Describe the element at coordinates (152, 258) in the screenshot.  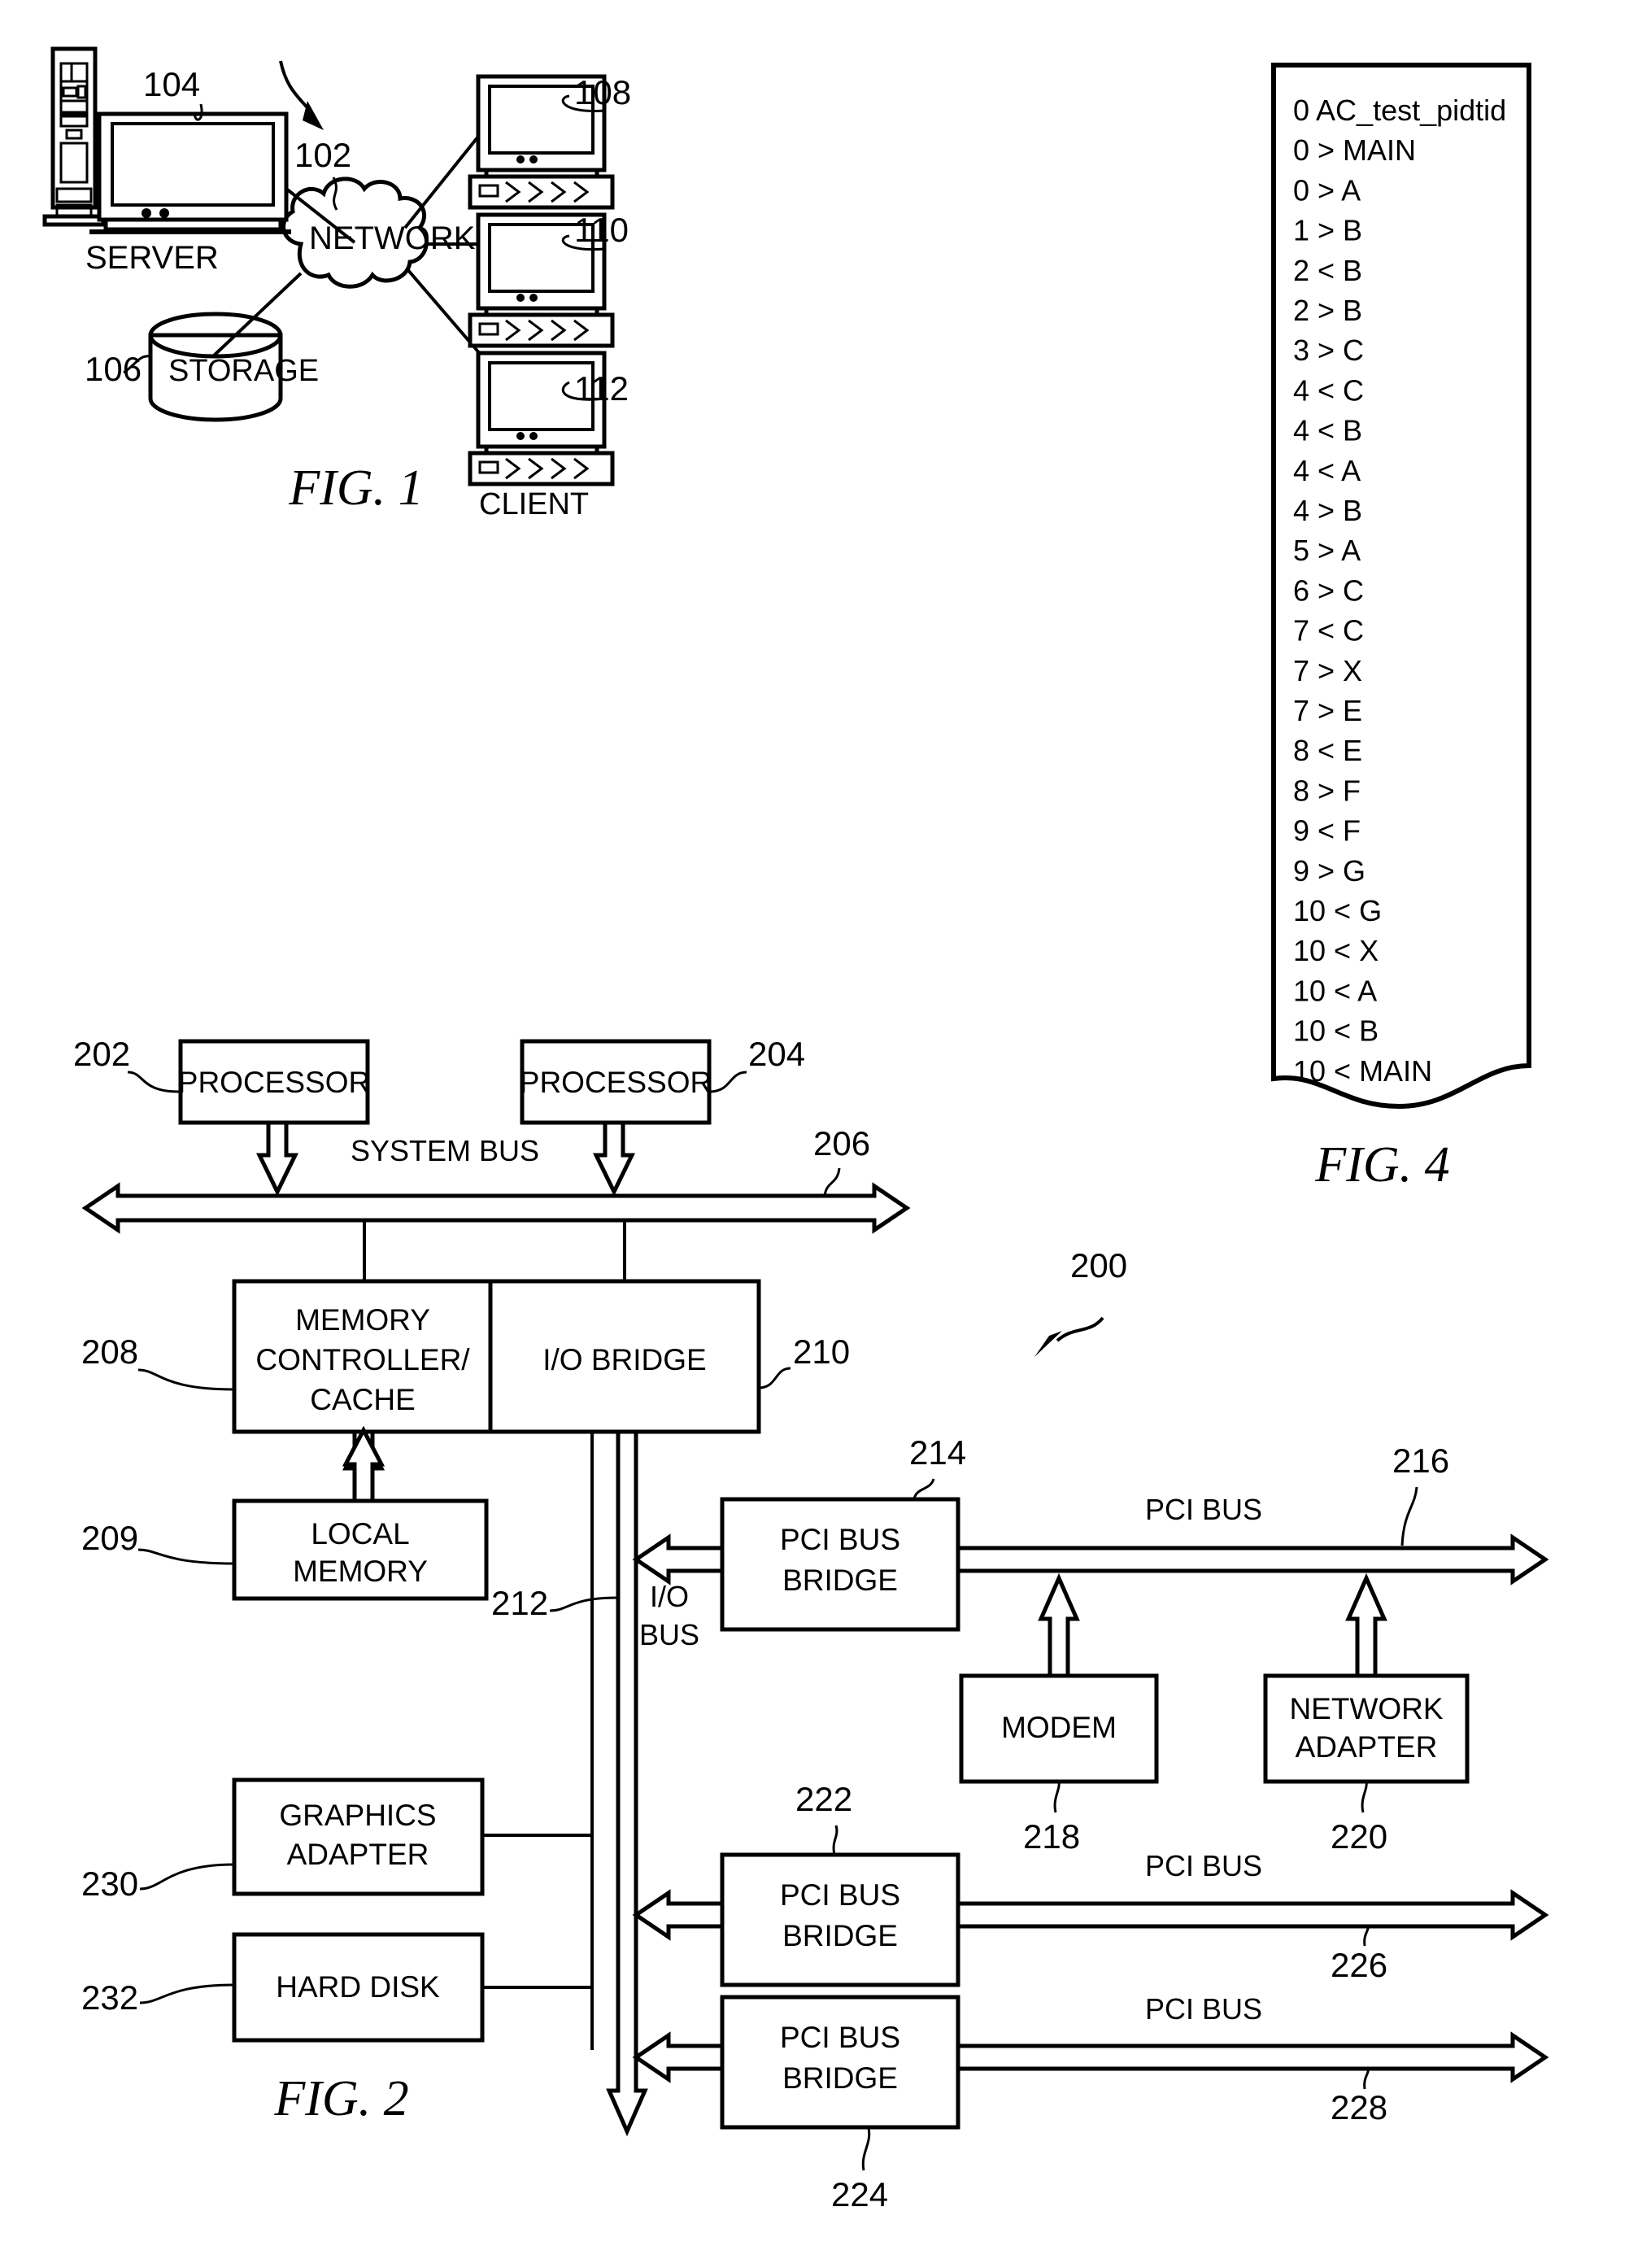
I see `server-label: SERVER` at that location.